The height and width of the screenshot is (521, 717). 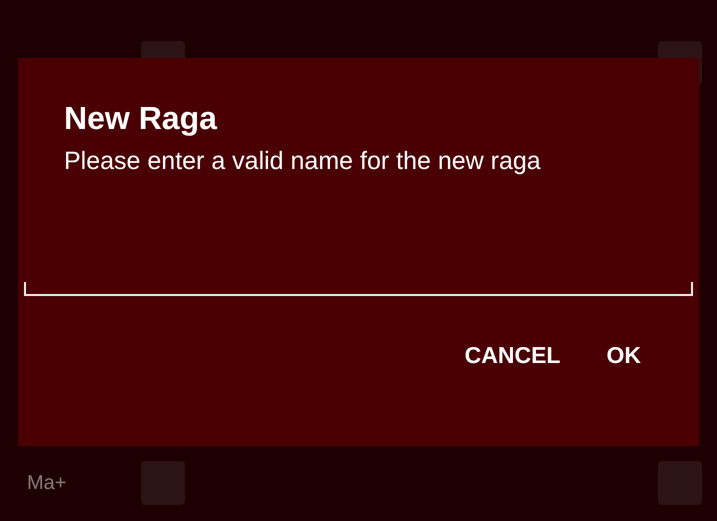 What do you see at coordinates (623, 355) in the screenshot?
I see `dialog-button: OK` at bounding box center [623, 355].